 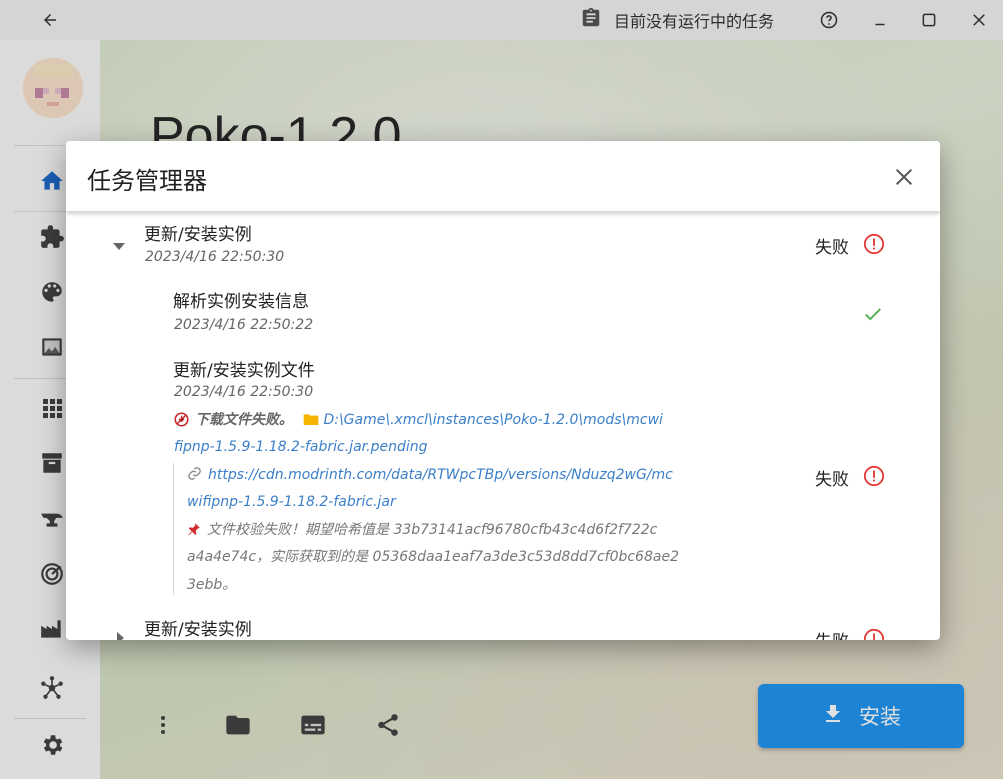 I want to click on subtask-title: 更新/安装实例文件, so click(x=244, y=371).